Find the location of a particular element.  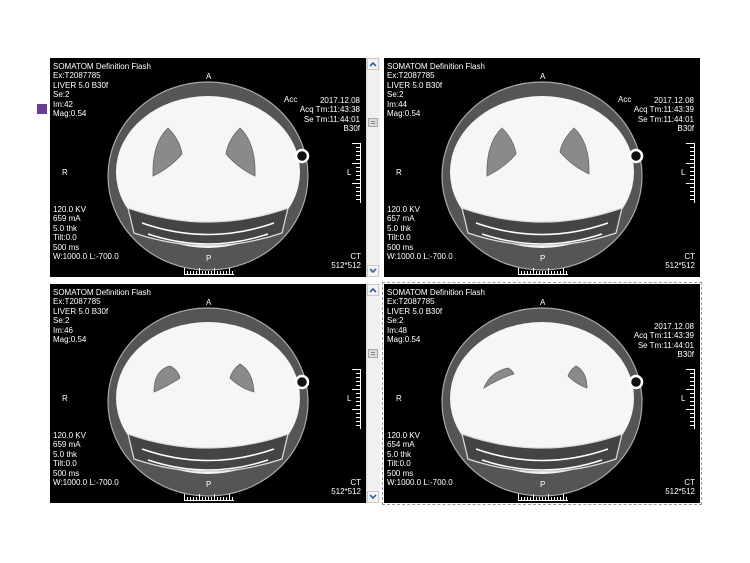

viewport-1-scrollbar is located at coordinates (373, 167).